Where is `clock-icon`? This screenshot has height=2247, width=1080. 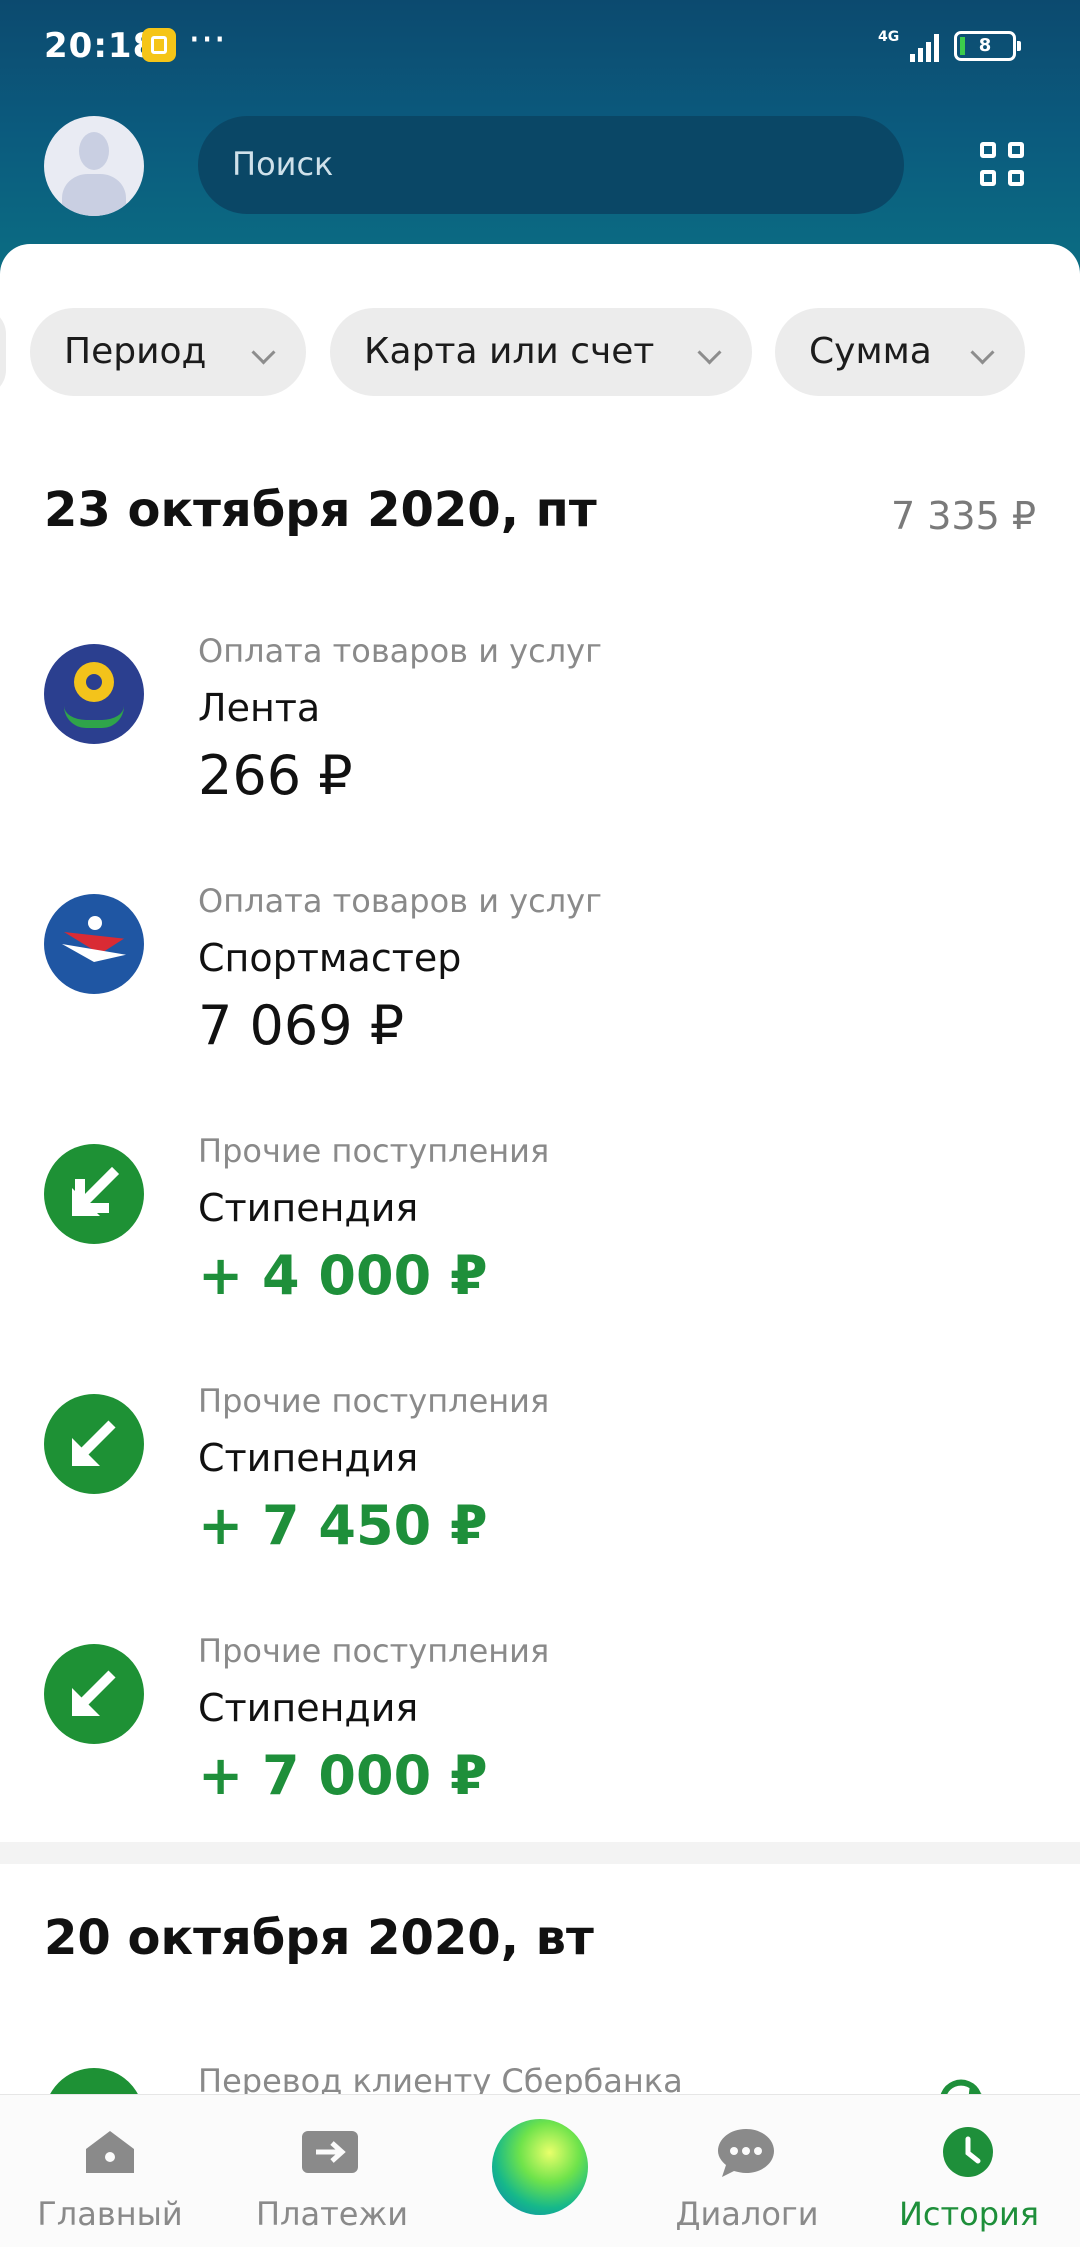
clock-icon is located at coordinates (968, 2152).